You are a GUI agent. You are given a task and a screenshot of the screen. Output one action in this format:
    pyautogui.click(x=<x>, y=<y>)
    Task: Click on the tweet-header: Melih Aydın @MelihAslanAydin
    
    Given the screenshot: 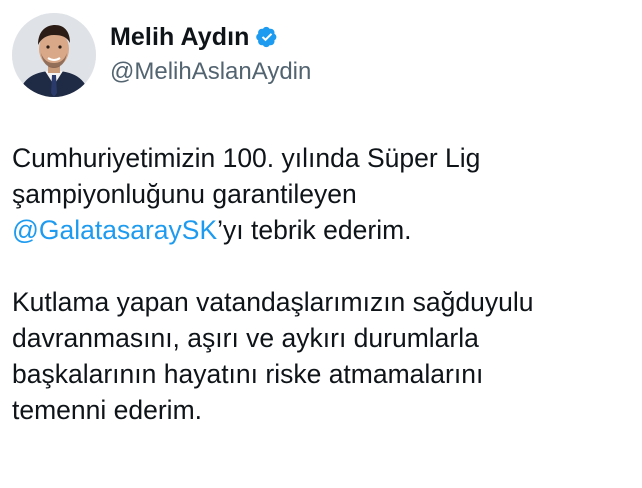 What is the action you would take?
    pyautogui.click(x=161, y=55)
    